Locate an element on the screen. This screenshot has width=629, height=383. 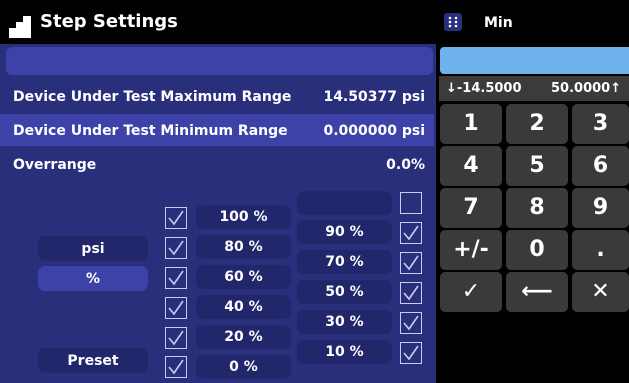
unit-psi-label: psi is located at coordinates (93, 249).